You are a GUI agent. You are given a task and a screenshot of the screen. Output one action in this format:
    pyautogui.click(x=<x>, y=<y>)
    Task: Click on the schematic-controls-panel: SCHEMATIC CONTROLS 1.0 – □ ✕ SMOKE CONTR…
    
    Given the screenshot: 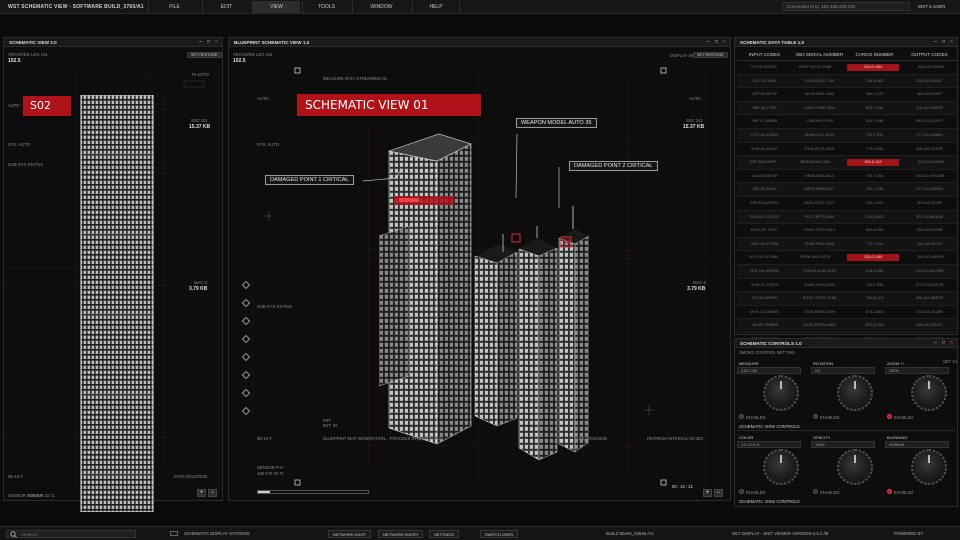 What is the action you would take?
    pyautogui.click(x=846, y=422)
    